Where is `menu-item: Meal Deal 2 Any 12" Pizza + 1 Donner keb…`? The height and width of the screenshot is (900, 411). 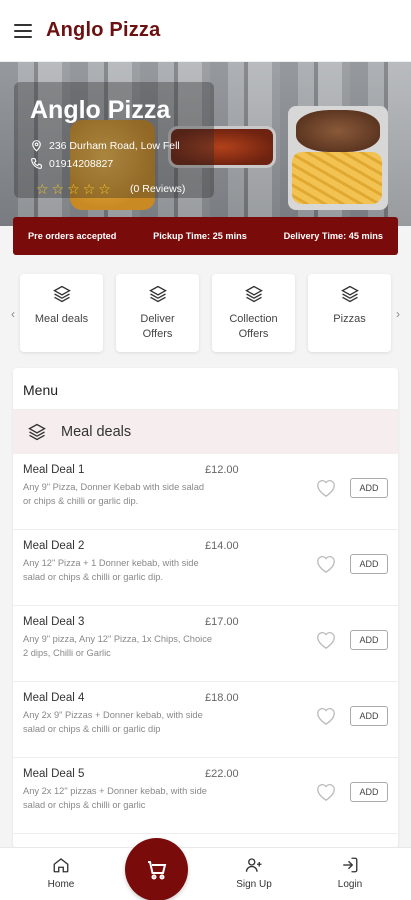 menu-item: Meal Deal 2 Any 12" Pizza + 1 Donner keb… is located at coordinates (205, 568).